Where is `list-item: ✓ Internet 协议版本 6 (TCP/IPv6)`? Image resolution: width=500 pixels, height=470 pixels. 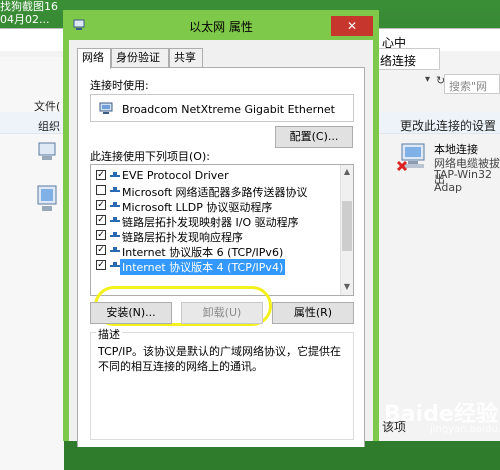
list-item: ✓ Internet 协议版本 6 (TCP/IPv6) is located at coordinates (215, 251).